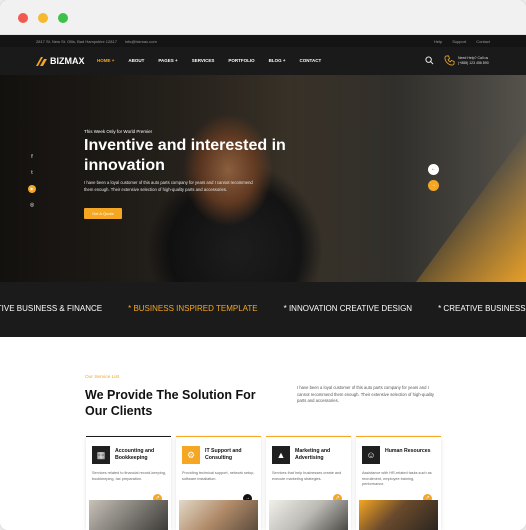  What do you see at coordinates (23, 18) in the screenshot?
I see `close-window-button` at bounding box center [23, 18].